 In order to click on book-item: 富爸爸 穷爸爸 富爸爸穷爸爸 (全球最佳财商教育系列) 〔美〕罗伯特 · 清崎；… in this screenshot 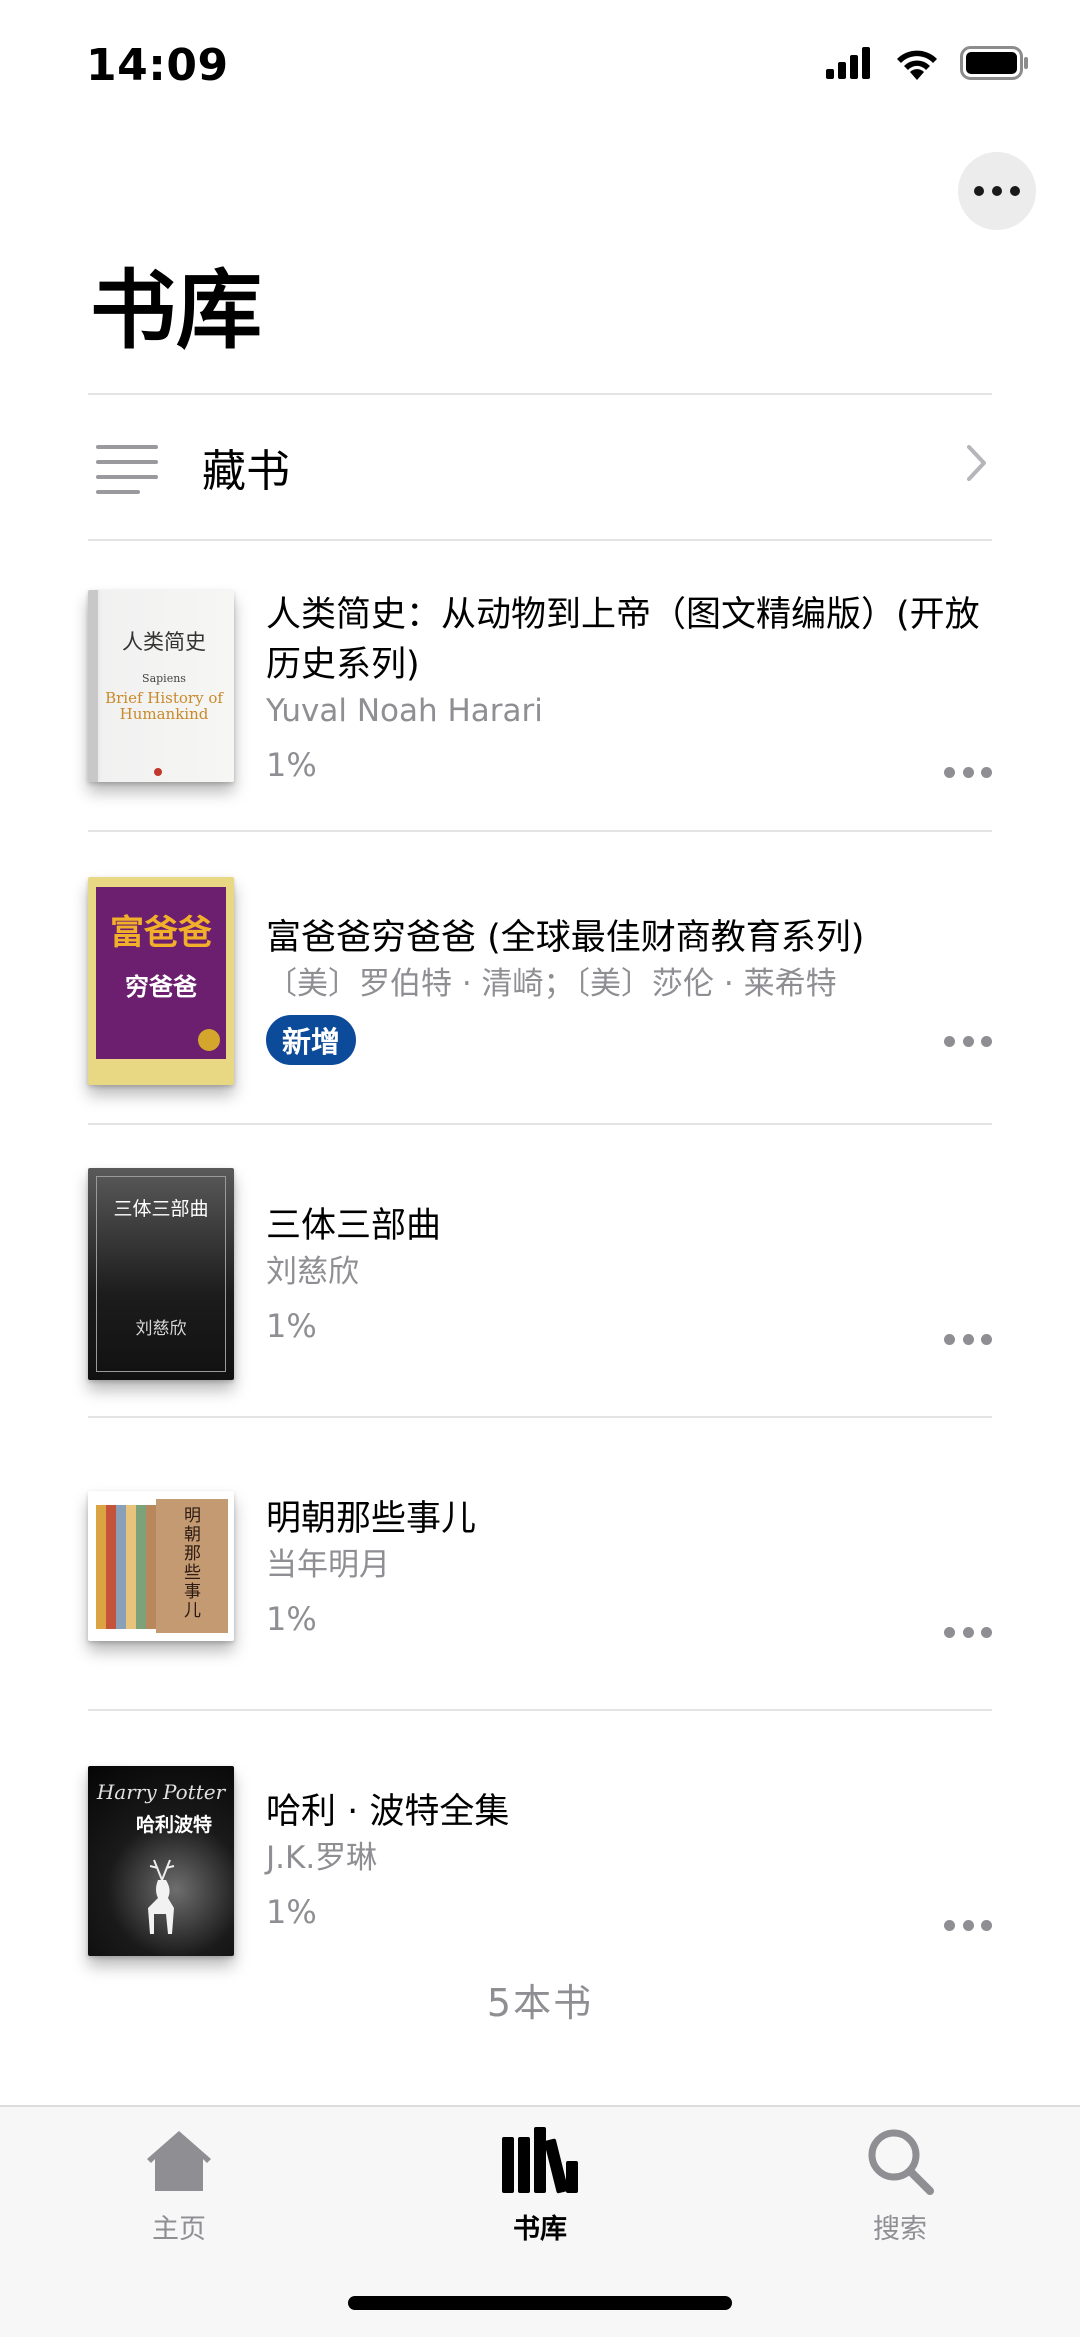, I will do `click(540, 1000)`.